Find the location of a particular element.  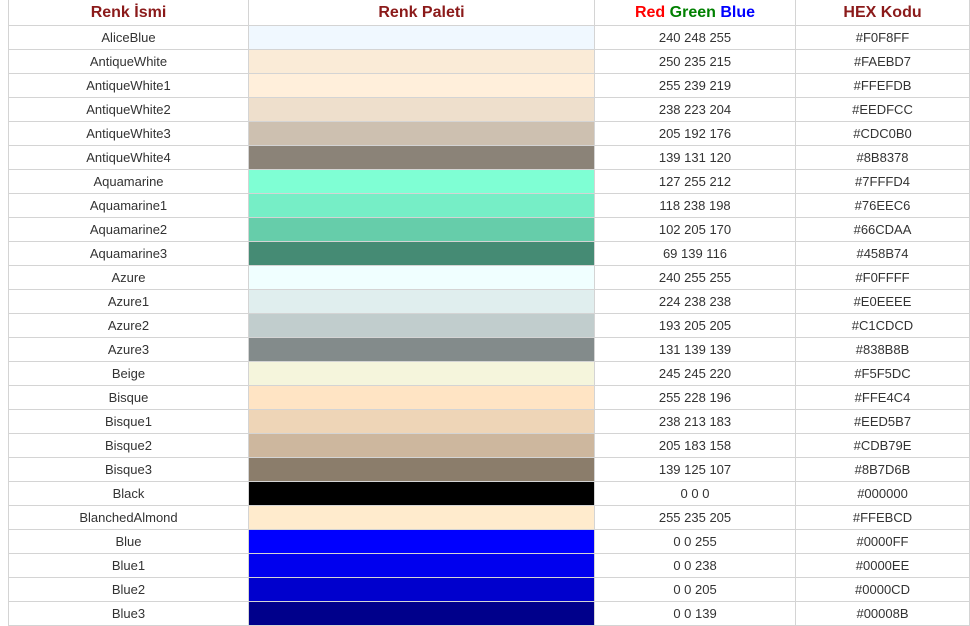

color-hex: #CDB79E is located at coordinates (882, 445).